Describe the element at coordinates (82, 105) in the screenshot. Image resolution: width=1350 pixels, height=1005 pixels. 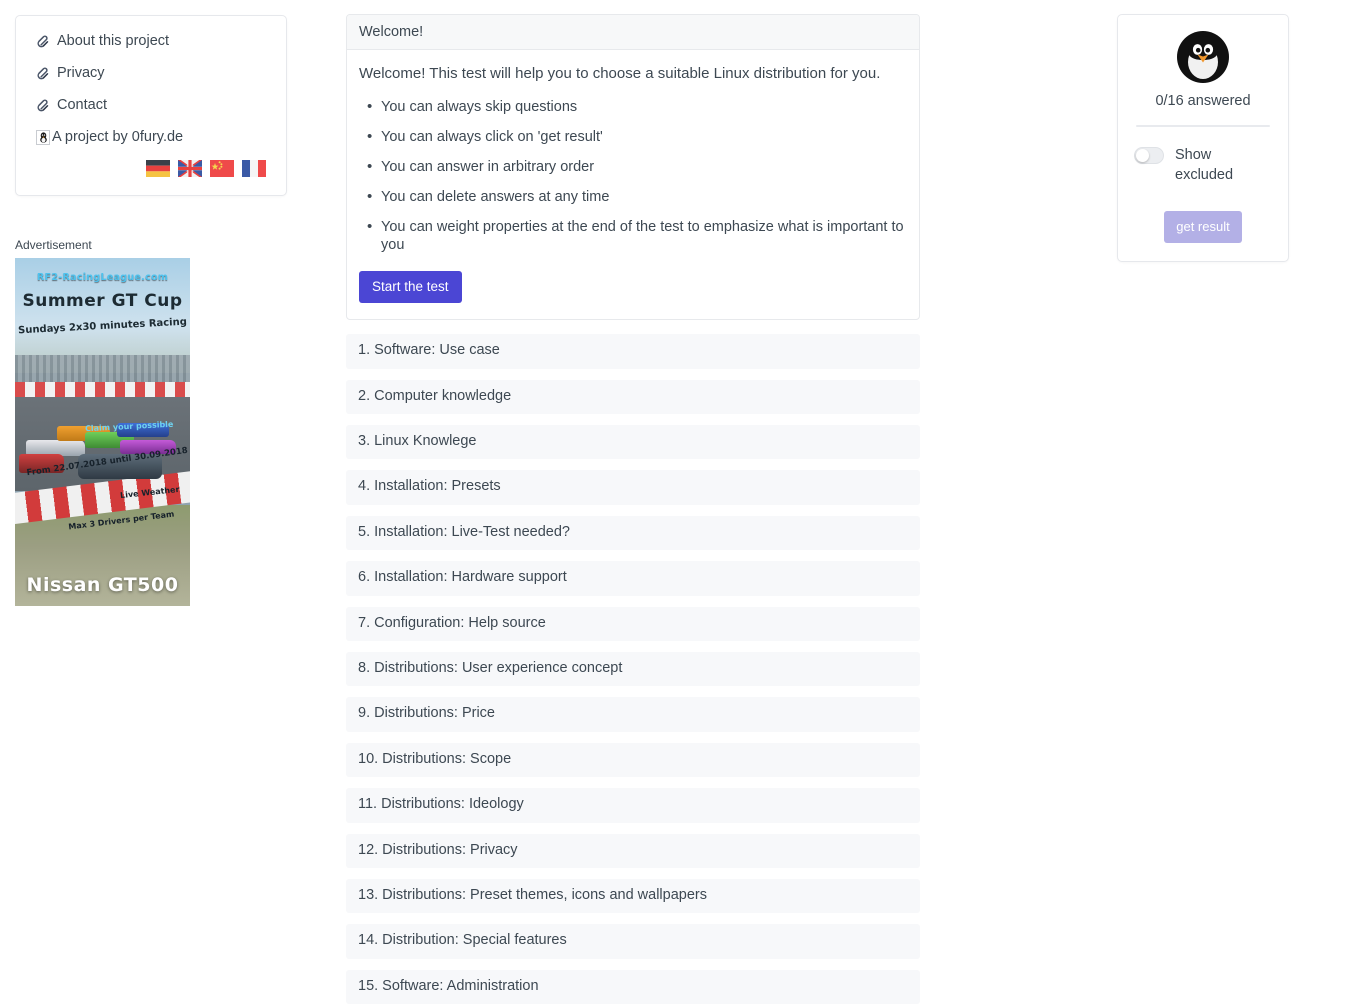
I see `sidebar-link-contact-label: Contact` at that location.